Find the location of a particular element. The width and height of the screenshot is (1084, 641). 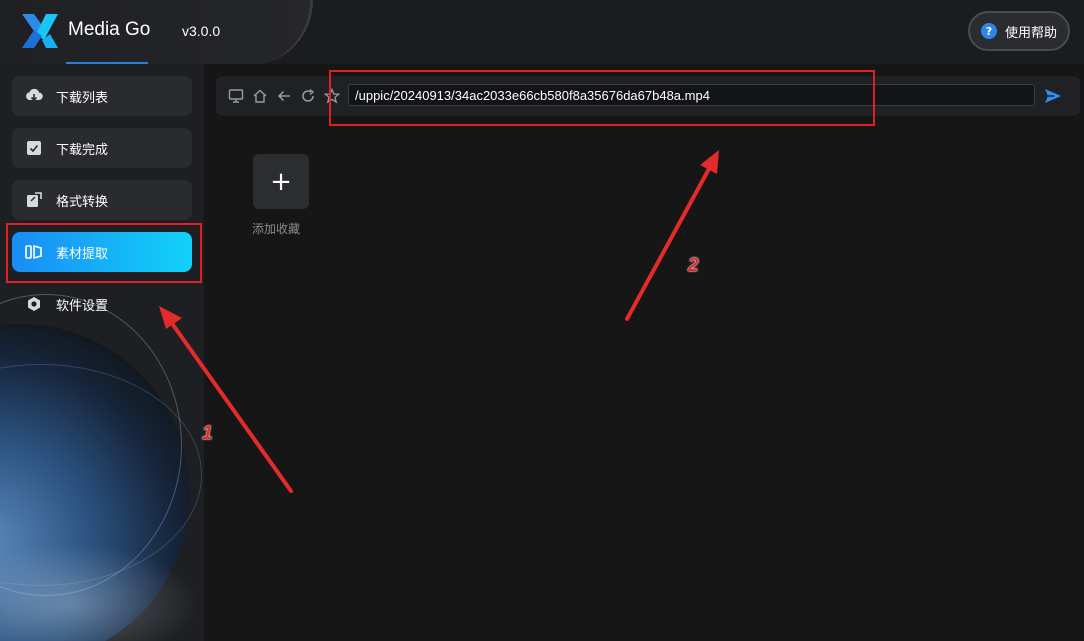

sidebar-item-settings: 软件设置 is located at coordinates (102, 304).